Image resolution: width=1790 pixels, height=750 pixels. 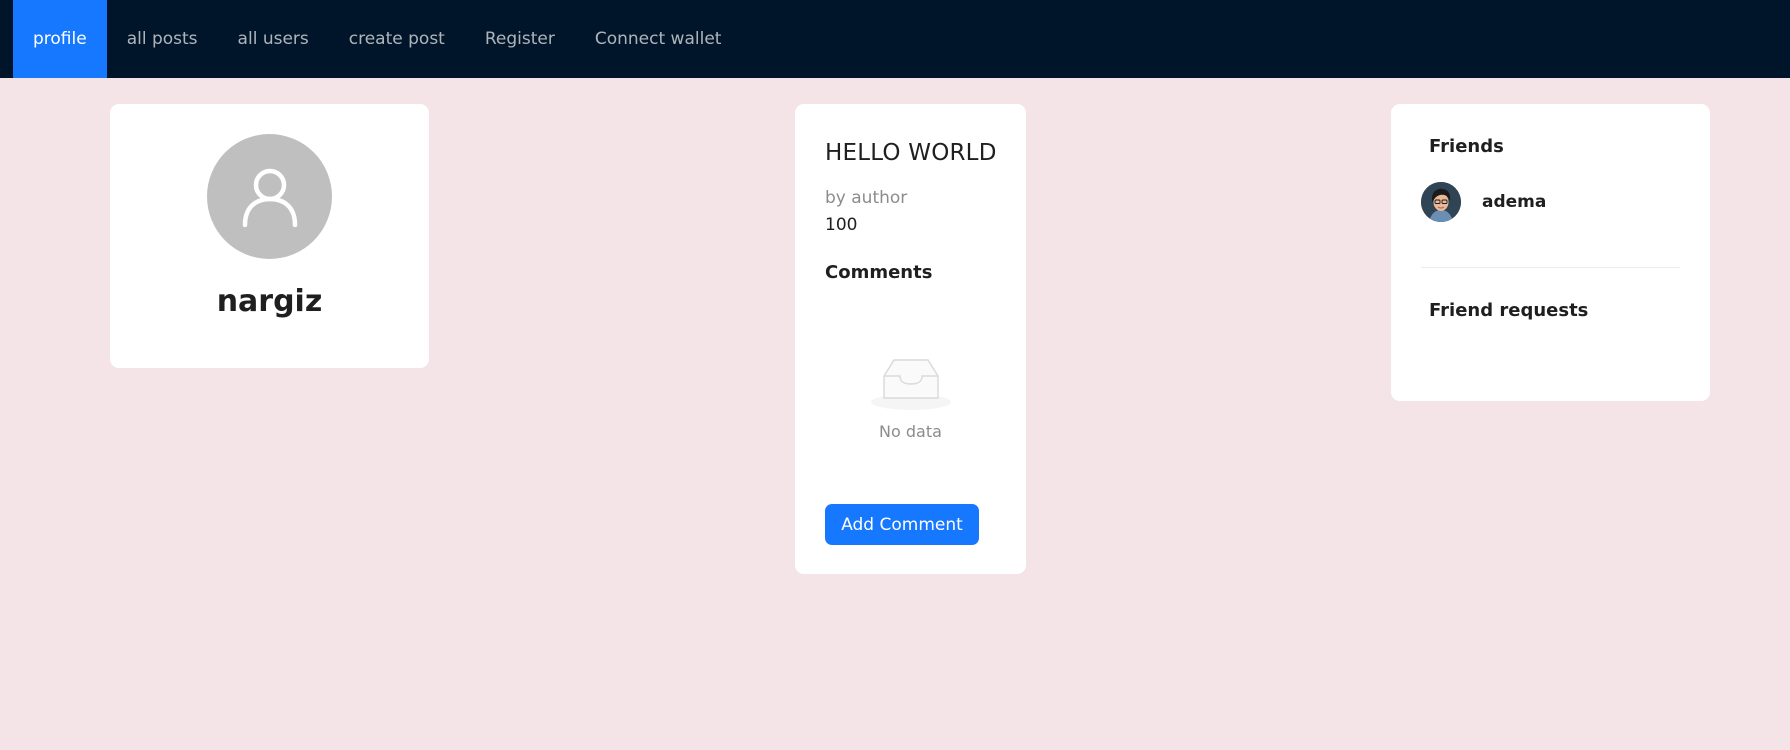 I want to click on nav-item-connect-wallet: Connect wallet, so click(x=658, y=39).